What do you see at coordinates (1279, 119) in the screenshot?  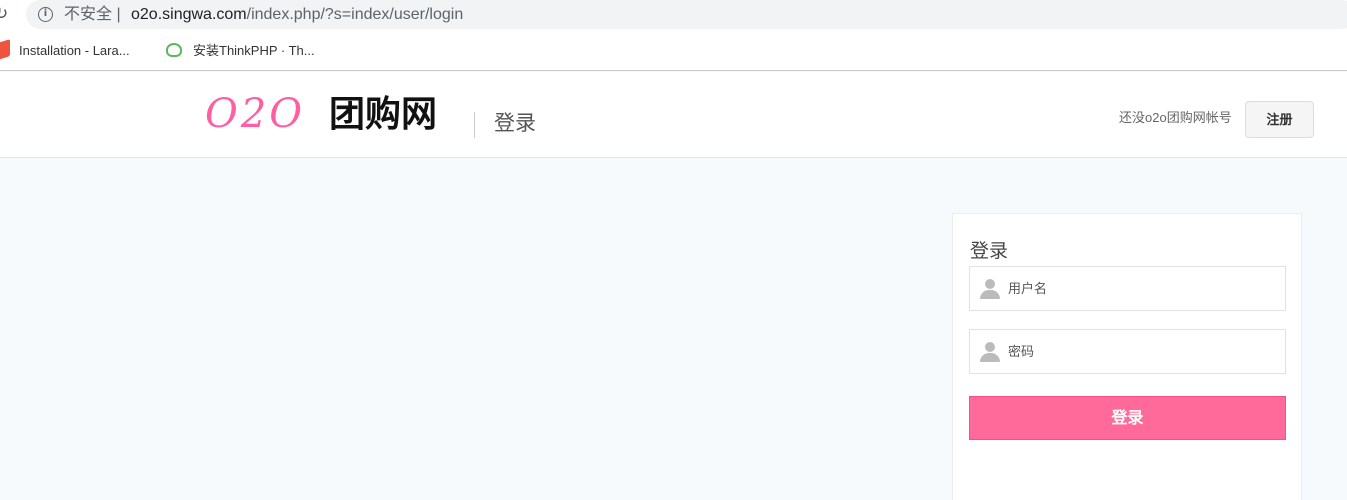 I see `register-button: 注册` at bounding box center [1279, 119].